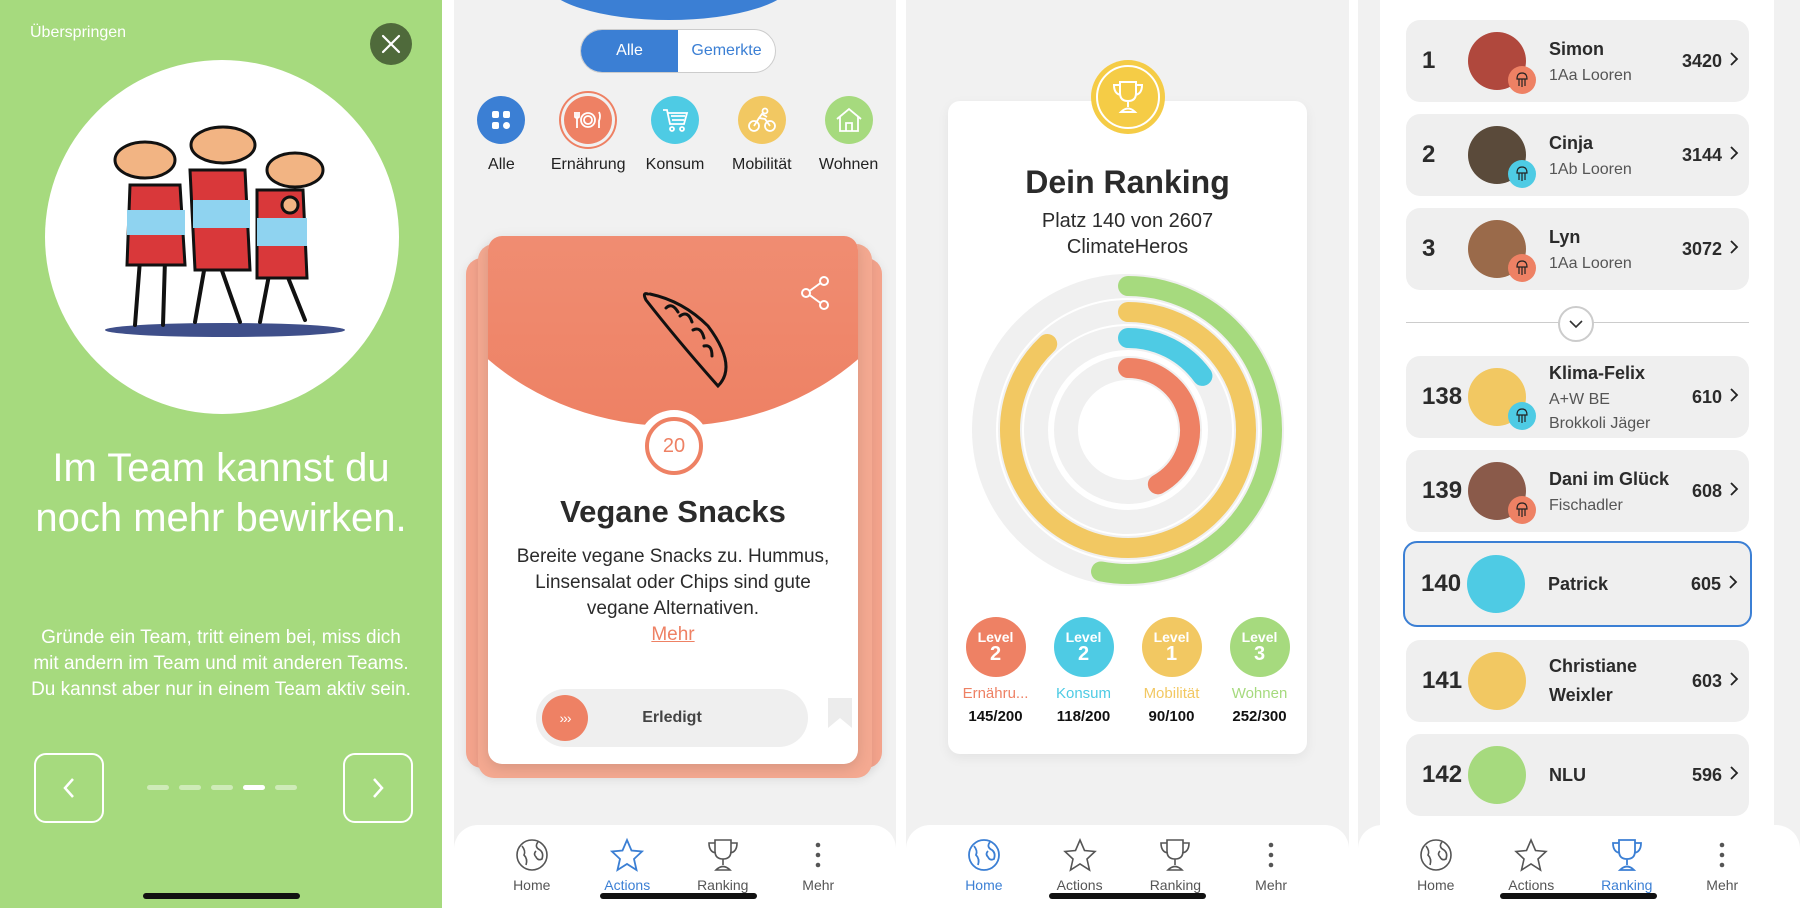 Image resolution: width=1800 pixels, height=908 pixels. Describe the element at coordinates (1083, 693) in the screenshot. I see `level-category: Konsum` at that location.